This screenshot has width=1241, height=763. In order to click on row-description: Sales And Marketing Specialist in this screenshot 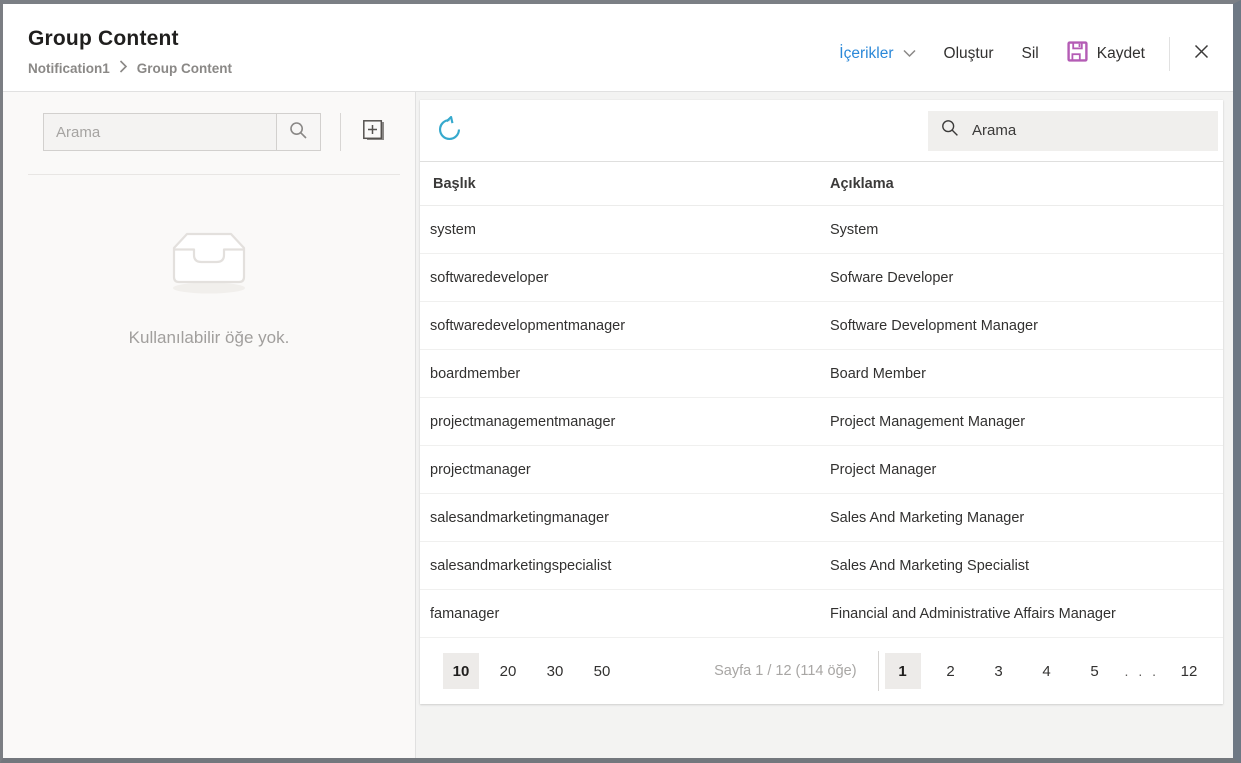, I will do `click(930, 565)`.